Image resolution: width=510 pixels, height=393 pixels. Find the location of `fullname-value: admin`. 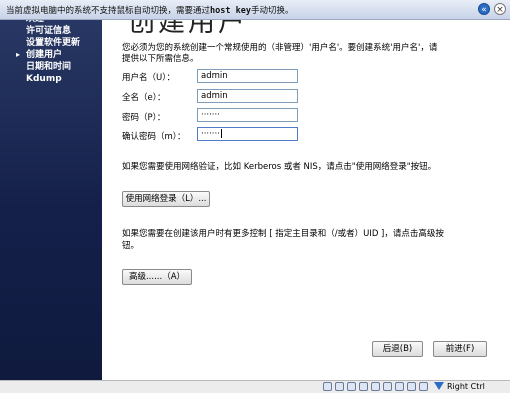

fullname-value: admin is located at coordinates (214, 96).